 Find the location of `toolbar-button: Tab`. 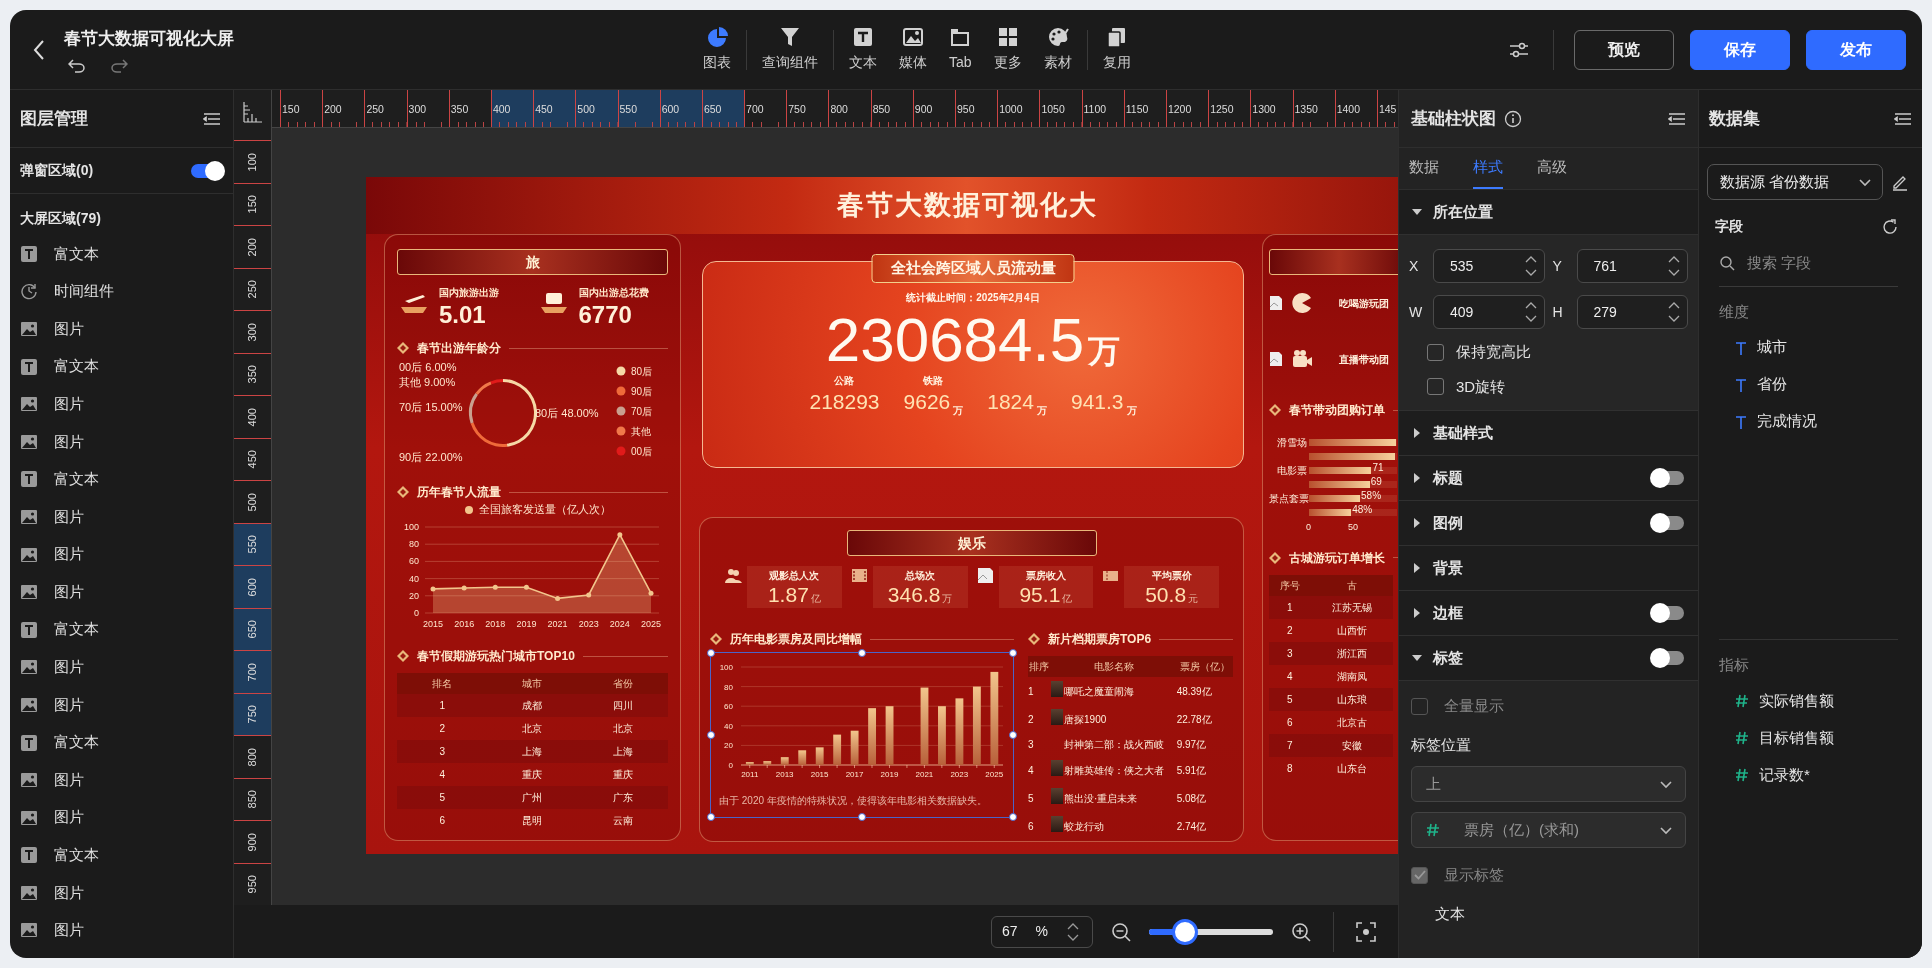

toolbar-button: Tab is located at coordinates (960, 49).